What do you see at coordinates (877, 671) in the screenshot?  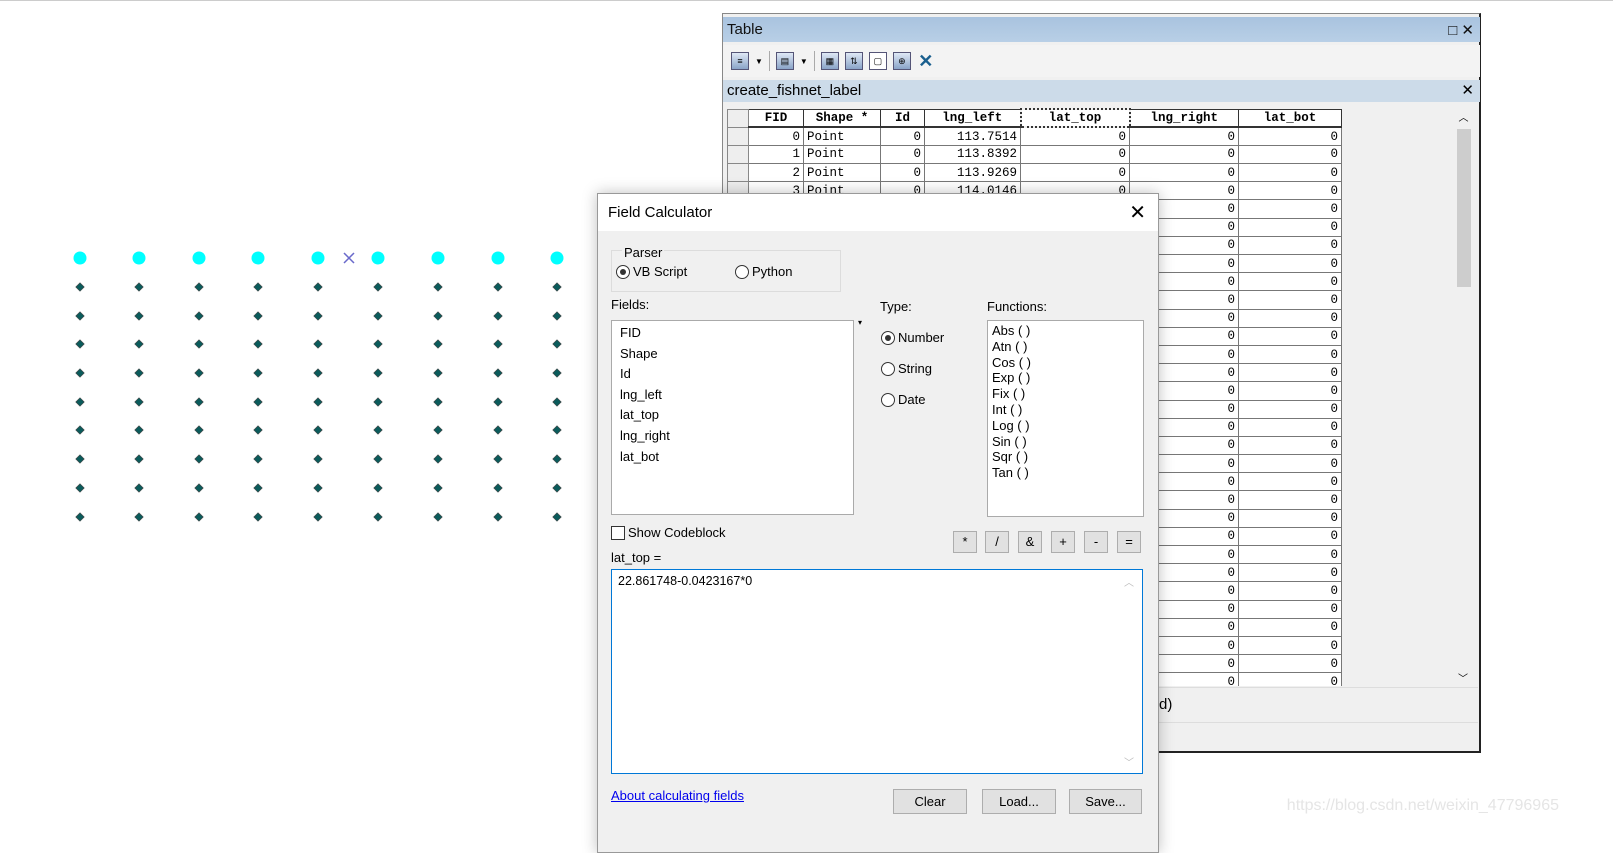 I see `expression-input: 22.861748-0.0423167*0 ︿ ﹀` at bounding box center [877, 671].